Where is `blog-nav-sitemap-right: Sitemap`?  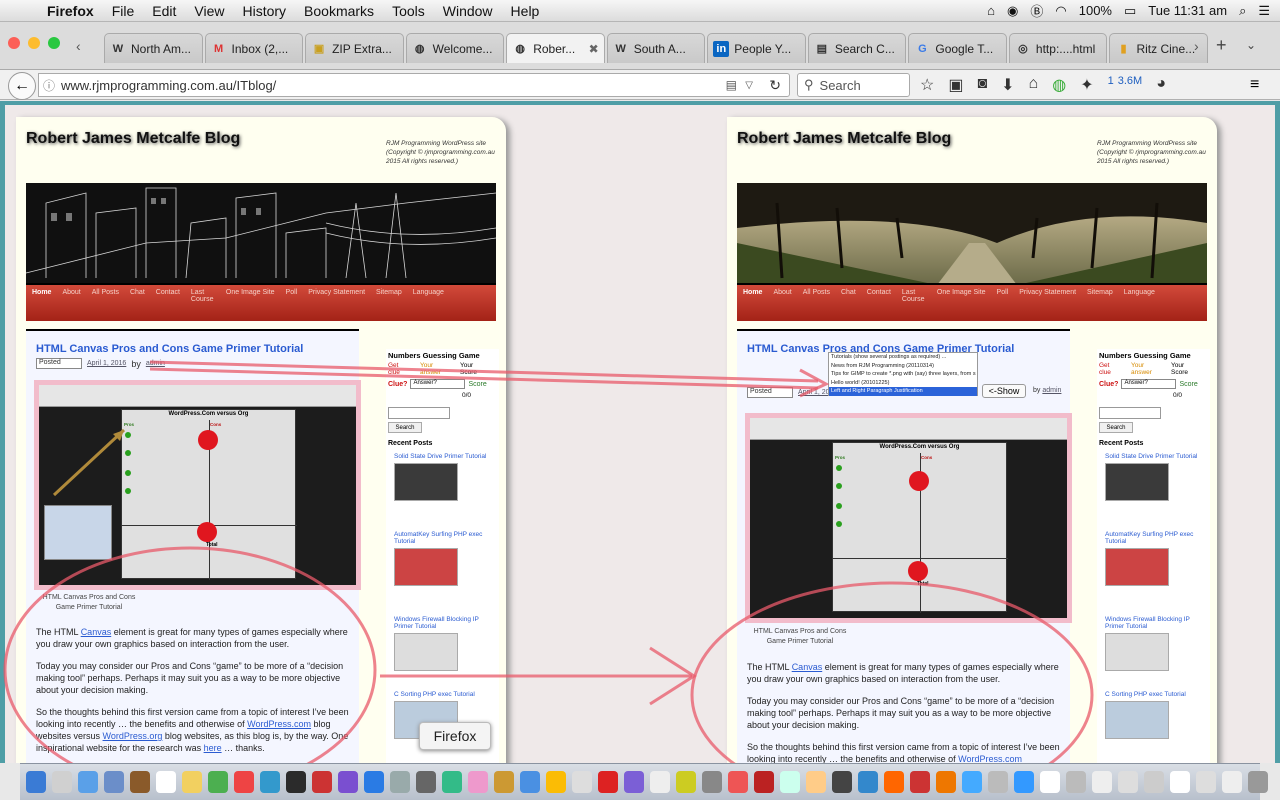
blog-nav-sitemap-right: Sitemap is located at coordinates (1100, 303).